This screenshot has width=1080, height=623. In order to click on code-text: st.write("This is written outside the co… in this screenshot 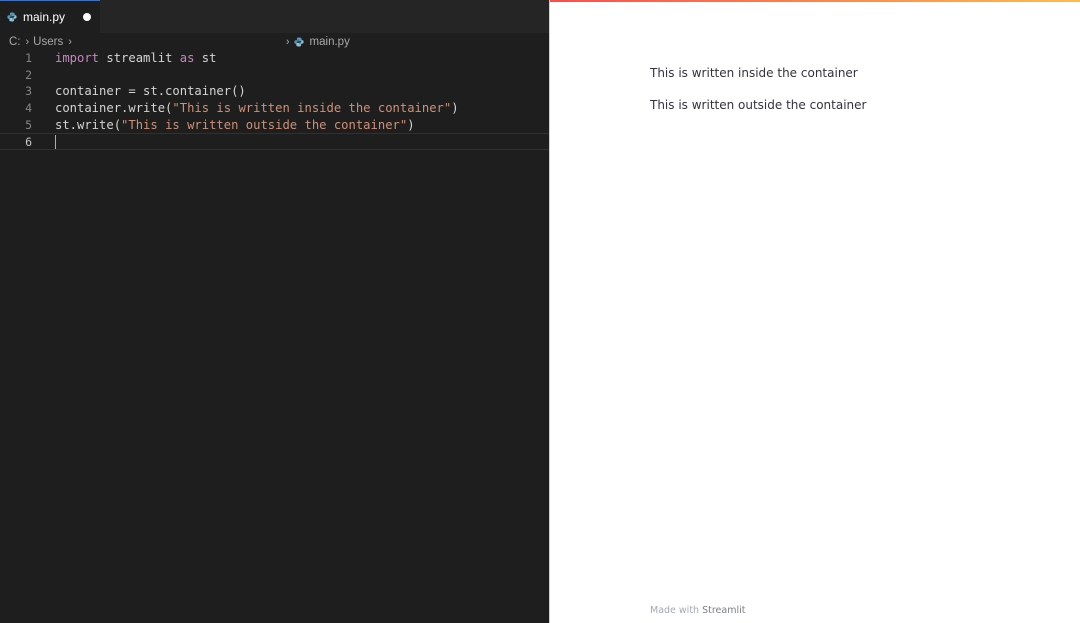, I will do `click(235, 125)`.